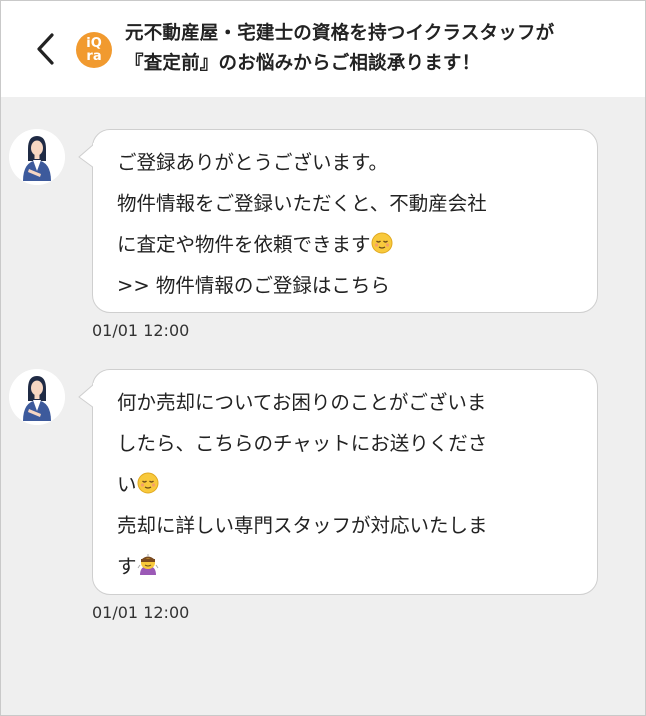 Image resolution: width=646 pixels, height=716 pixels. What do you see at coordinates (244, 244) in the screenshot?
I see `message-text: に査定や物件を依頼できます` at bounding box center [244, 244].